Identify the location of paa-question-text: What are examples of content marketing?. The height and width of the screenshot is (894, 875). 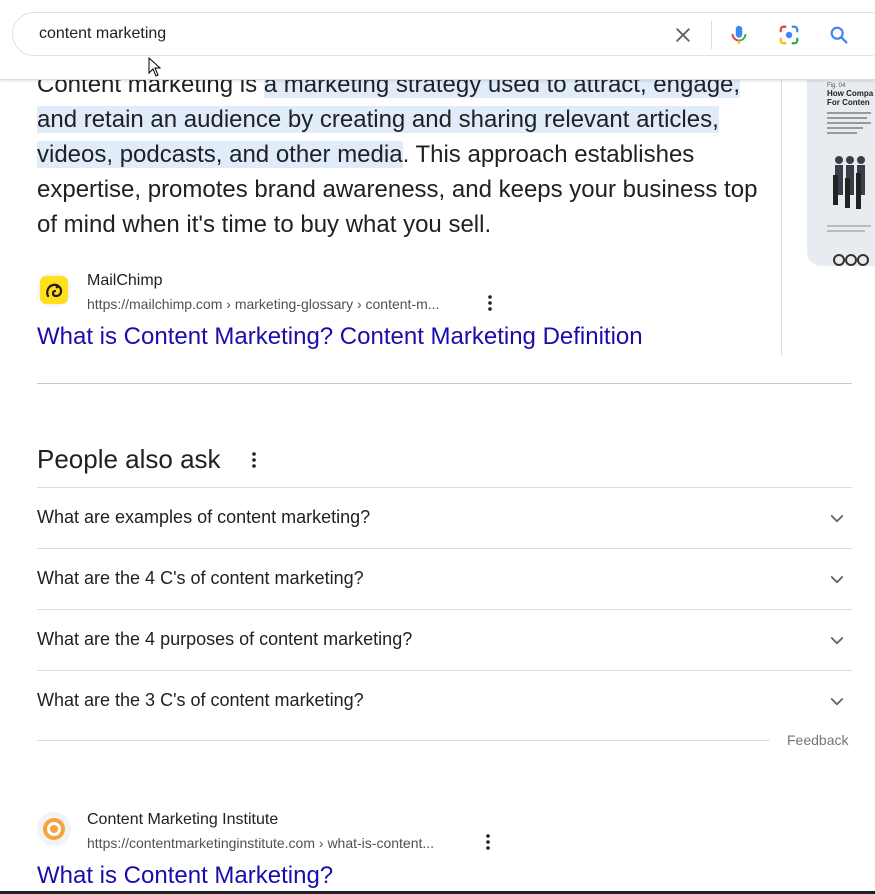
(204, 517).